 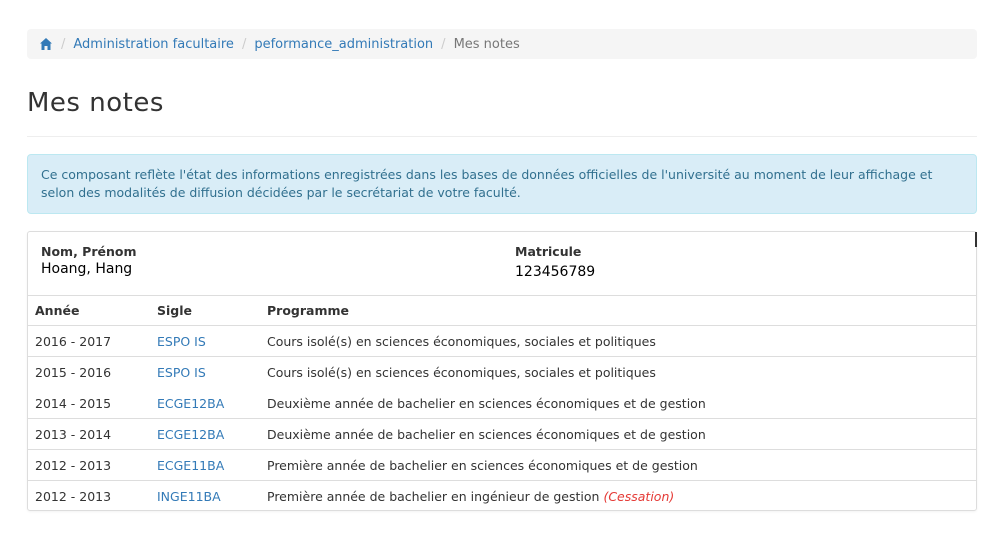 What do you see at coordinates (89, 260) in the screenshot?
I see `student-name-block: Nom, Prénom Hoang, Hang` at bounding box center [89, 260].